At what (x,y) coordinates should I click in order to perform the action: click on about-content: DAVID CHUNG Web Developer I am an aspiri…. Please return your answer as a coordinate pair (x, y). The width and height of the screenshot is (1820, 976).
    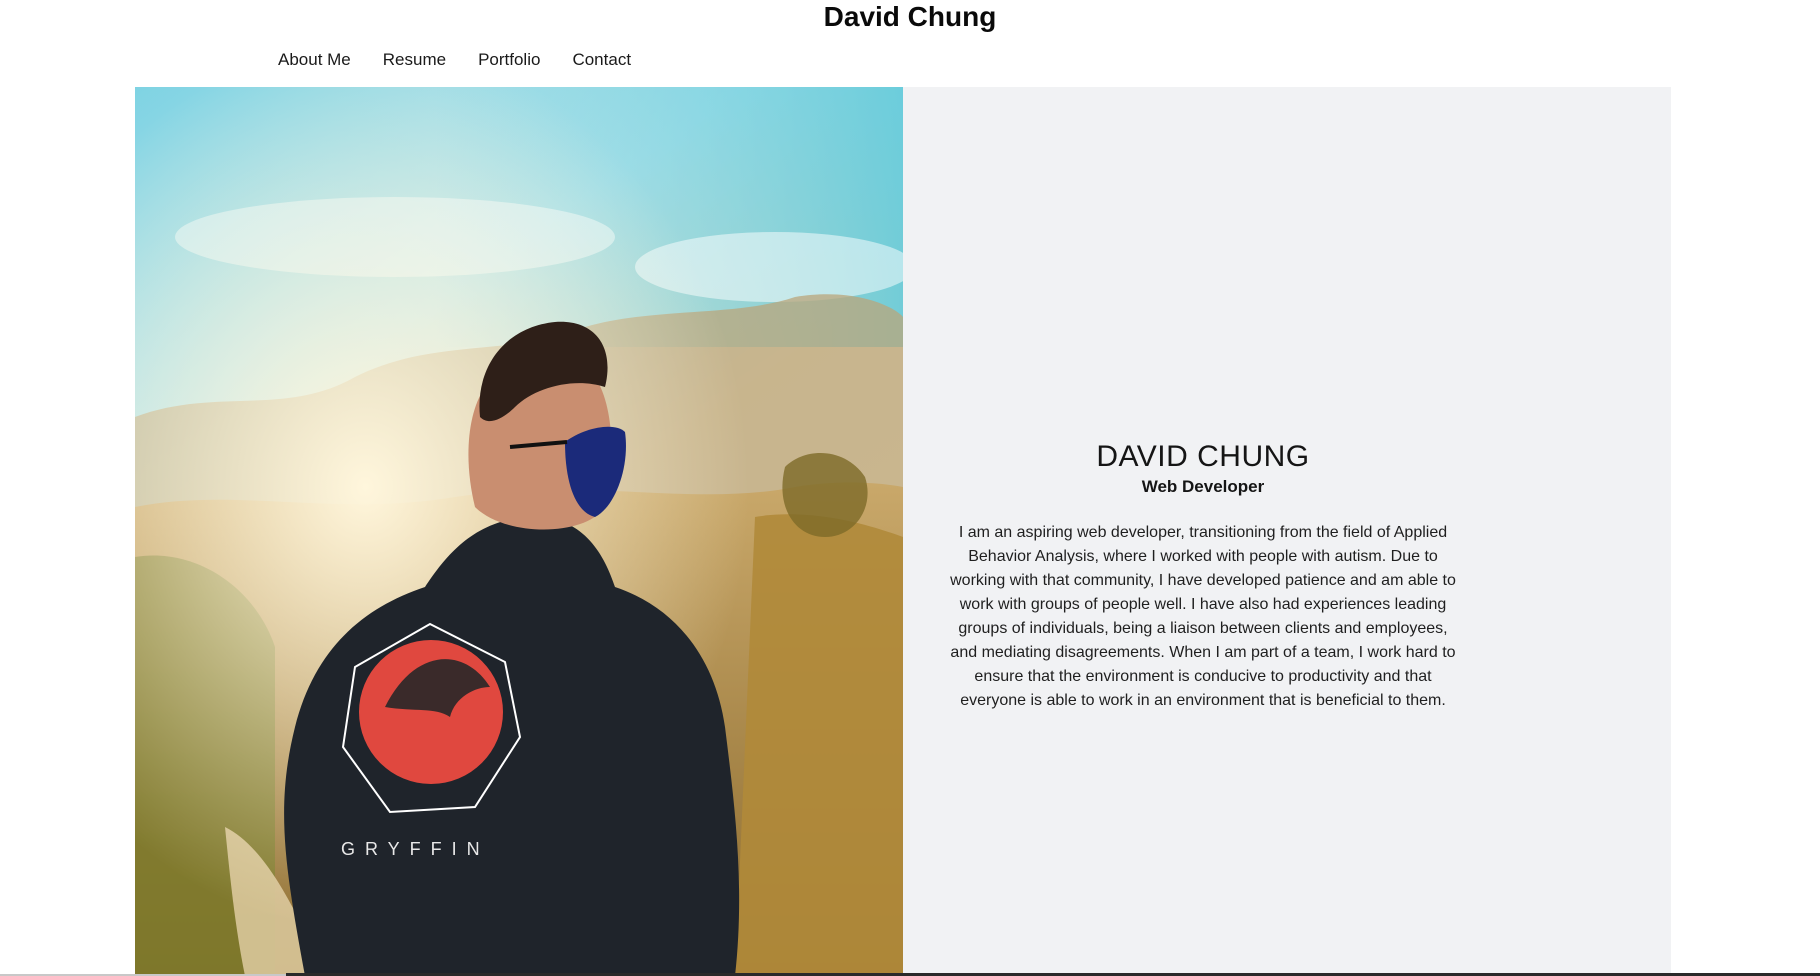
    Looking at the image, I should click on (1203, 584).